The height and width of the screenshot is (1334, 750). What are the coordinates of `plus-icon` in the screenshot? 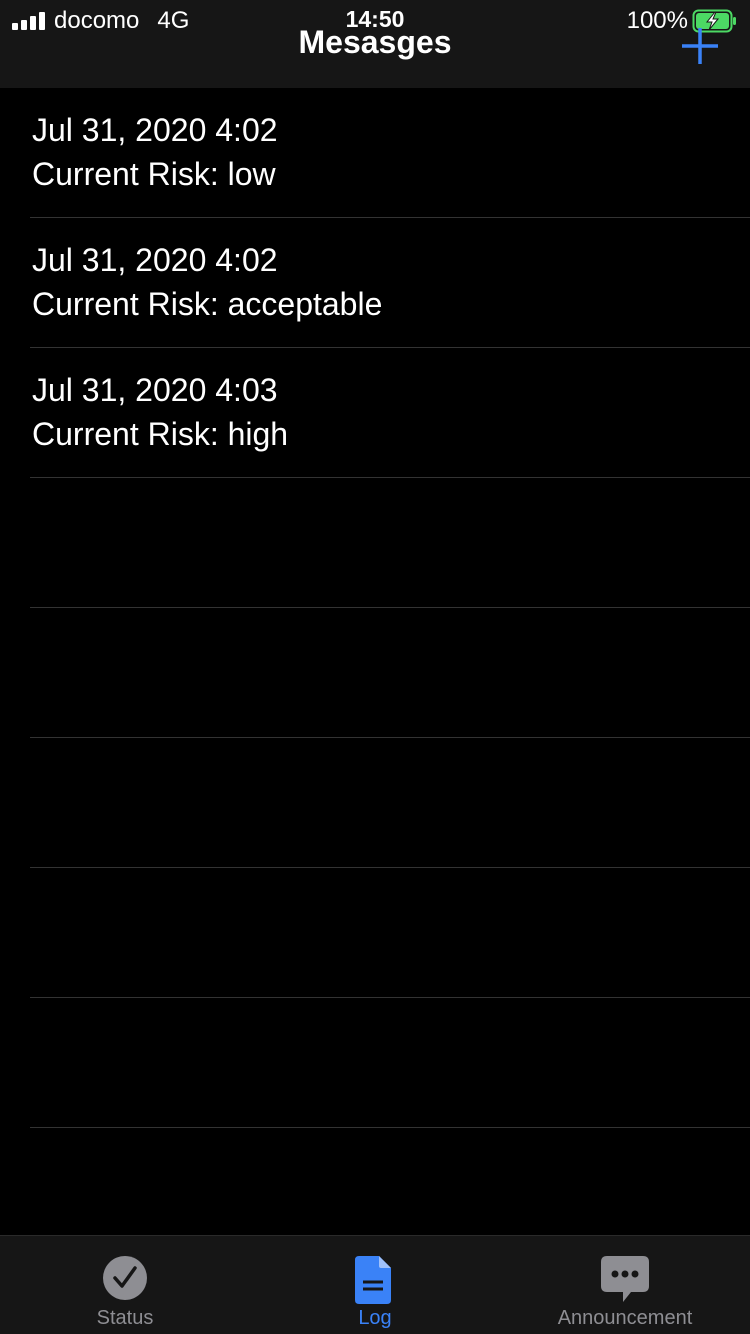 It's located at (700, 46).